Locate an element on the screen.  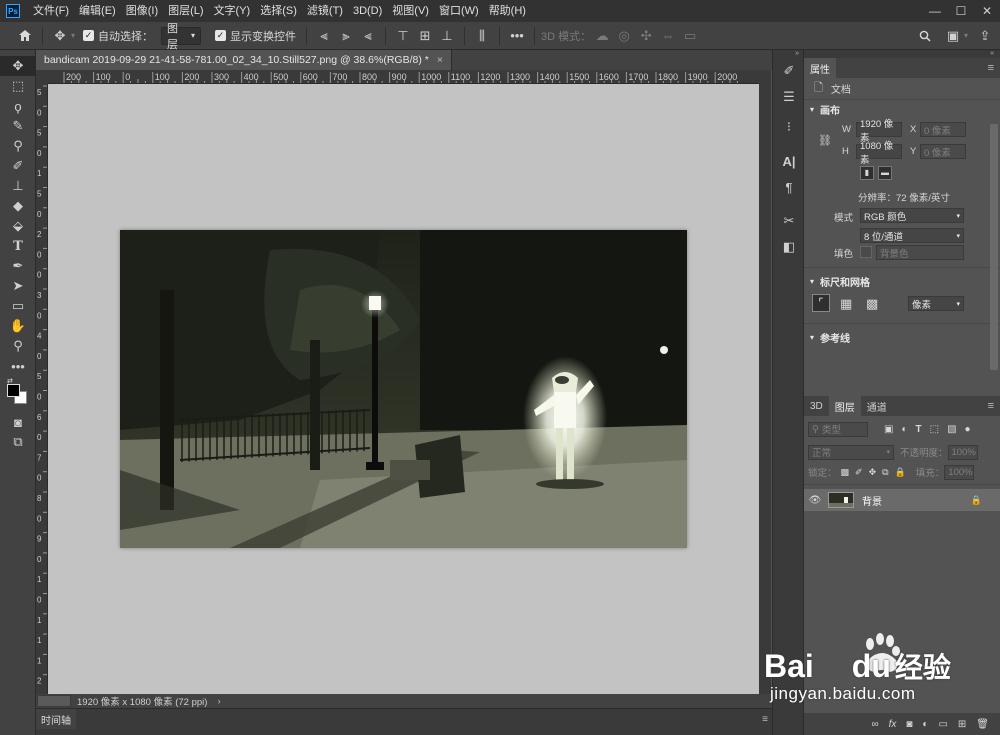
filter-toggle-icon: ● is located at coordinates (968, 429).